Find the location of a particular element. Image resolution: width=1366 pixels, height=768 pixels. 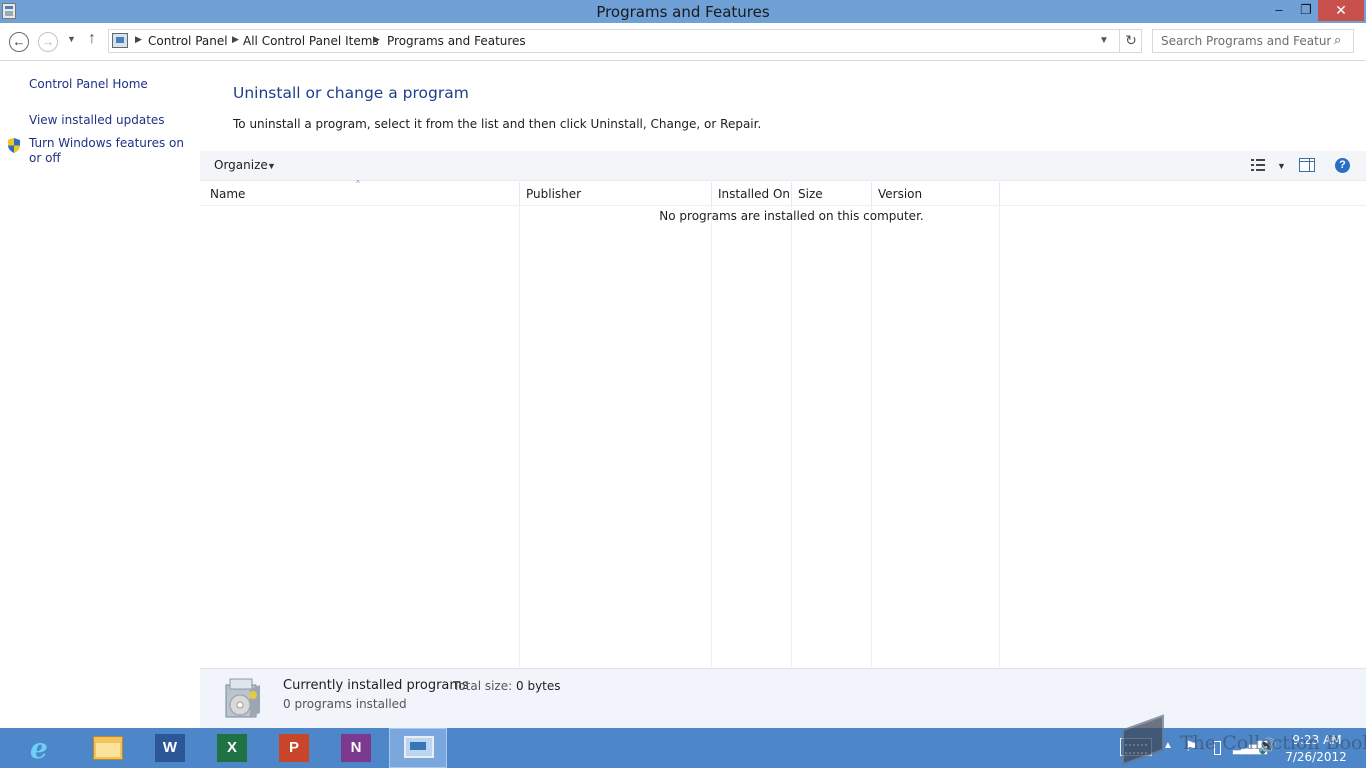

column-header-version: Version is located at coordinates (936, 194).